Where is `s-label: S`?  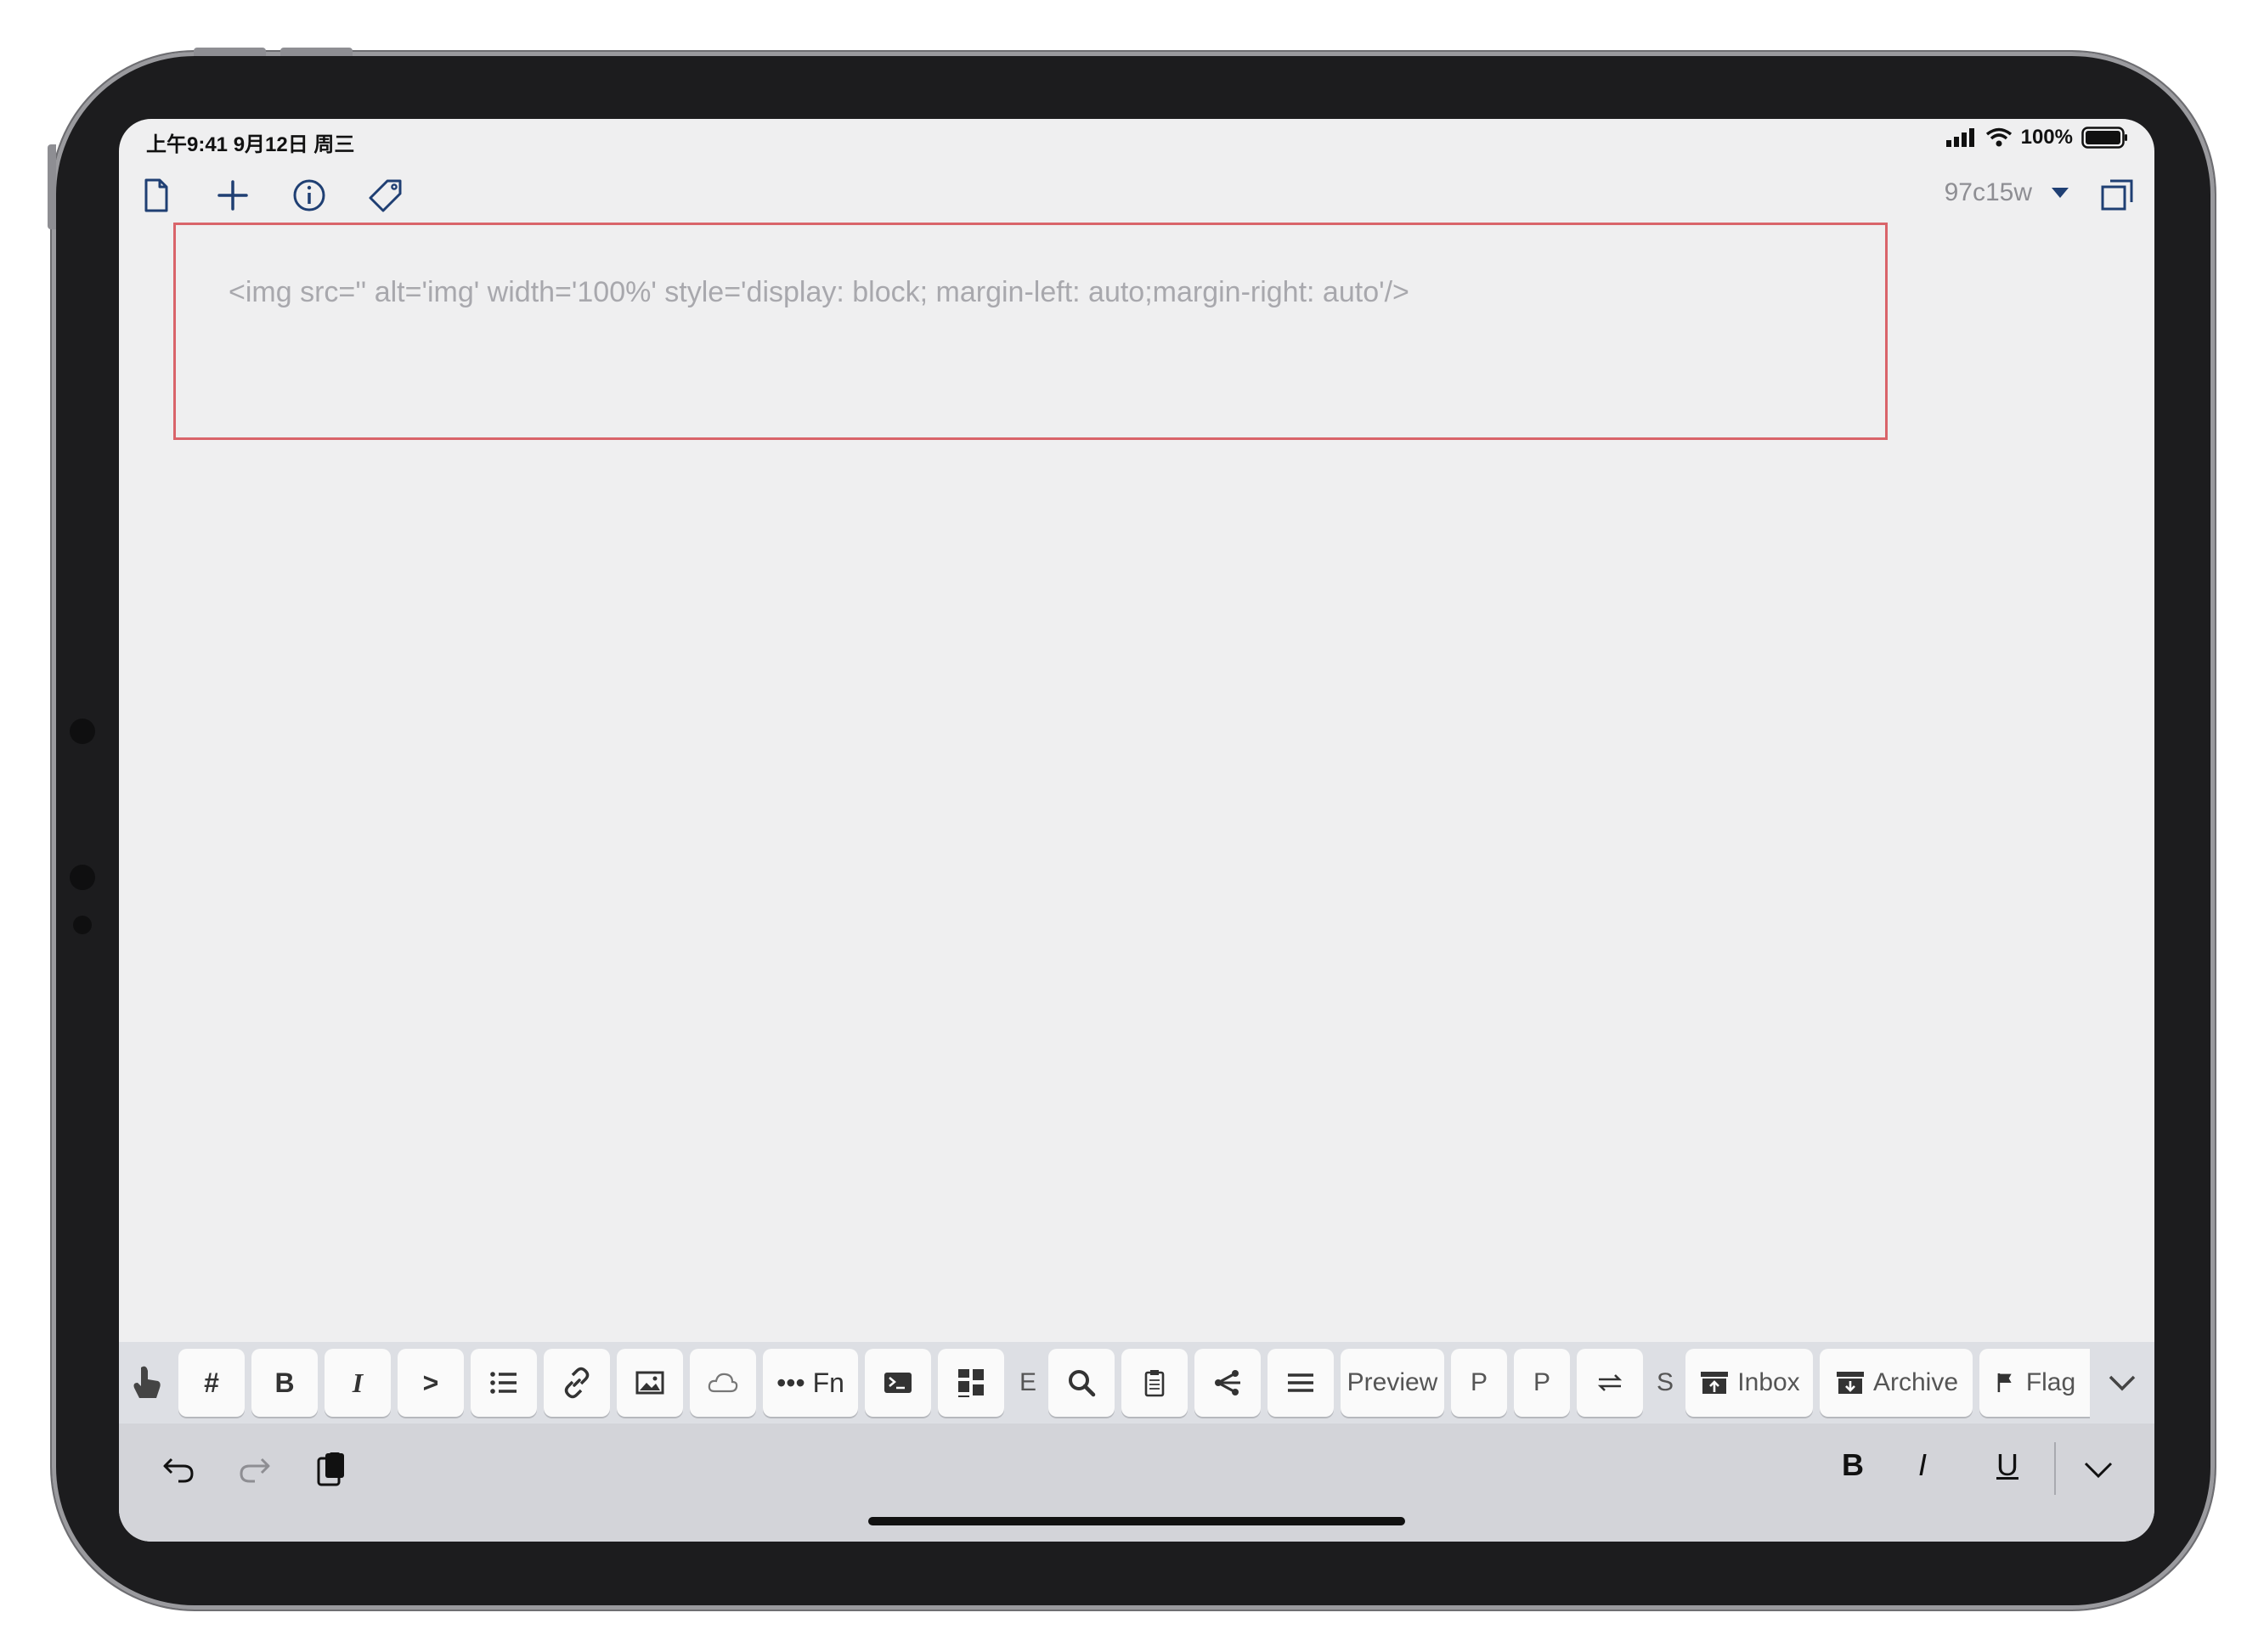 s-label: S is located at coordinates (1665, 1382).